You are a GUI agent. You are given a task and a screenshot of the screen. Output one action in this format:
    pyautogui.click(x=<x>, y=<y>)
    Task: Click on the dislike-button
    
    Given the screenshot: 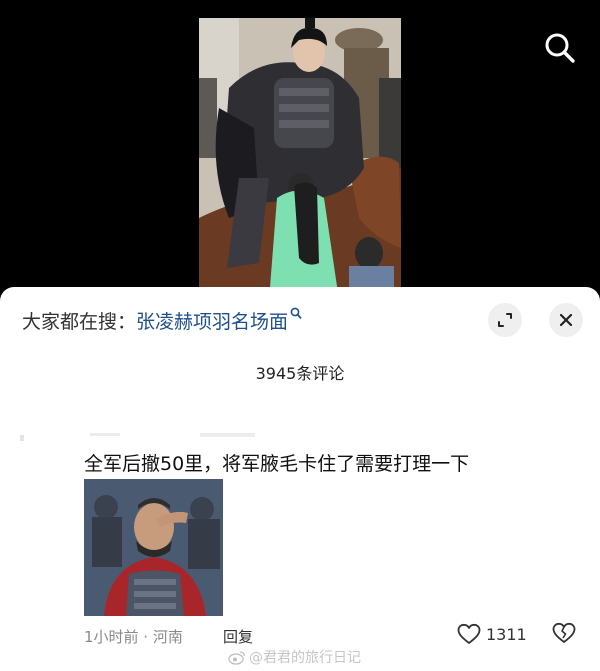 What is the action you would take?
    pyautogui.click(x=564, y=635)
    